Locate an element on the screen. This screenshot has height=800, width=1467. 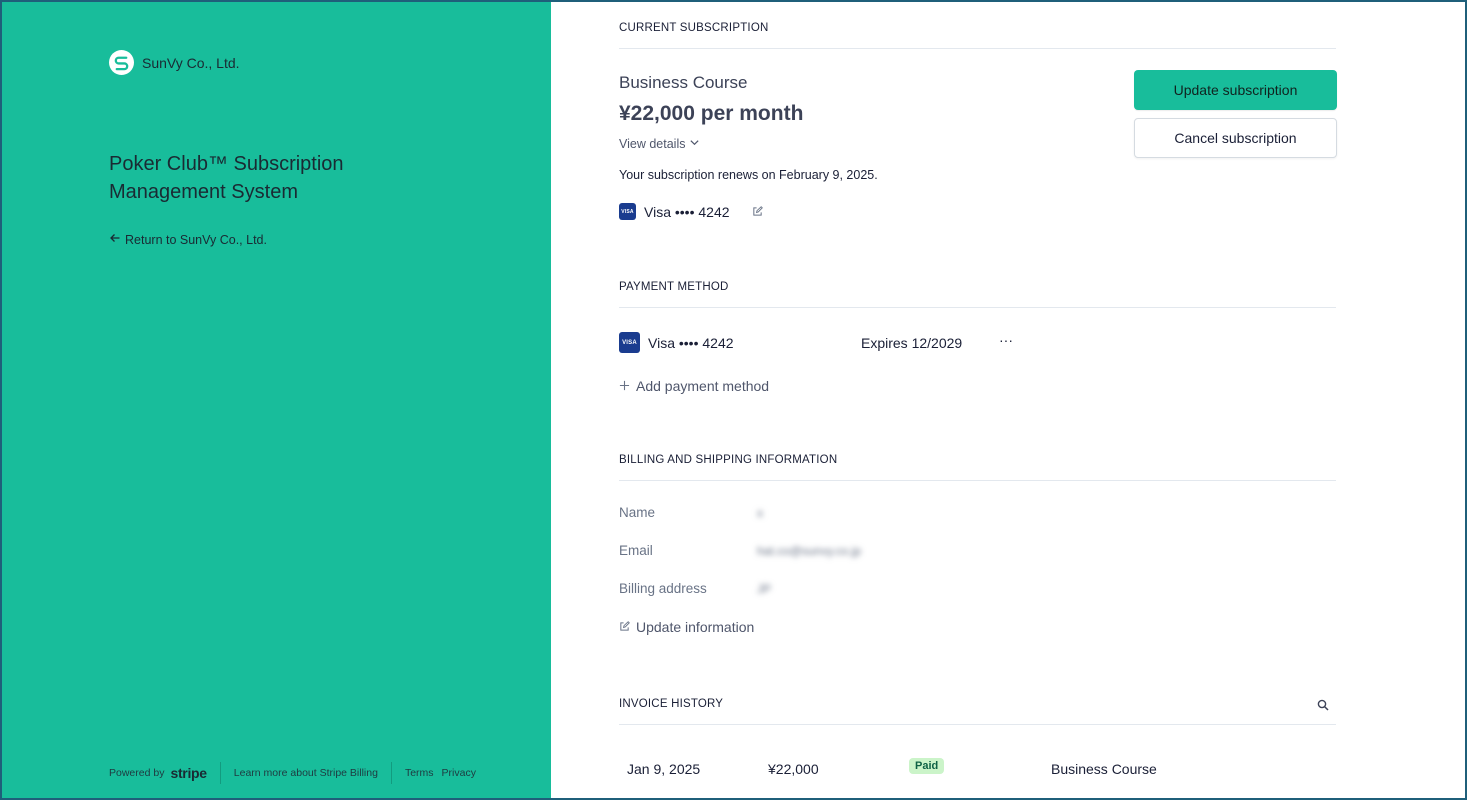
subscription-card: VISA Visa •••• 4242 is located at coordinates (691, 211).